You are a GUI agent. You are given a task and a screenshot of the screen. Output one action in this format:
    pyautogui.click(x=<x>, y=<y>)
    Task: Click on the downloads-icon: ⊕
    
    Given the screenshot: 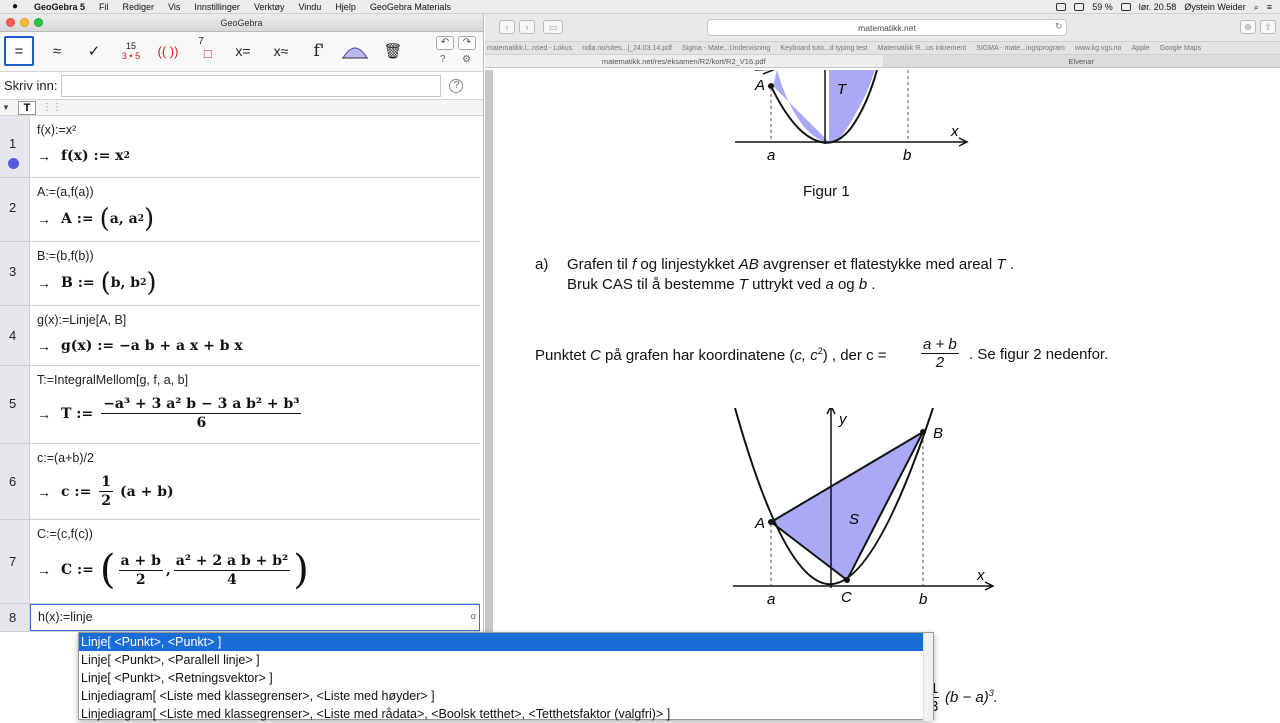 What is the action you would take?
    pyautogui.click(x=1248, y=27)
    